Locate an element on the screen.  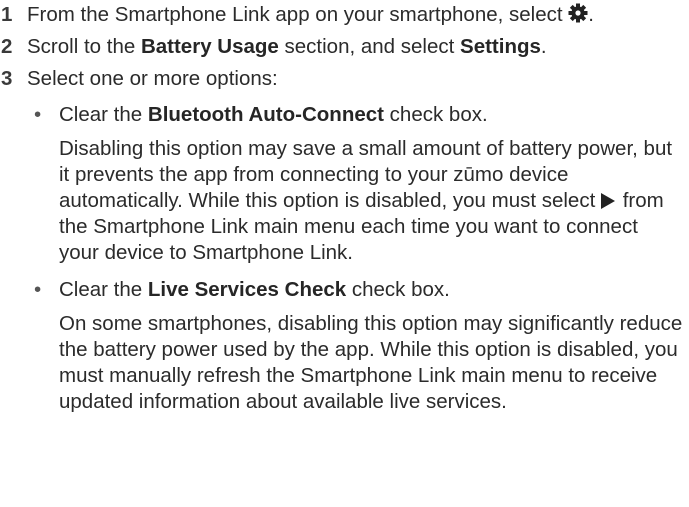
step-number: 3 is located at coordinates (7, 78).